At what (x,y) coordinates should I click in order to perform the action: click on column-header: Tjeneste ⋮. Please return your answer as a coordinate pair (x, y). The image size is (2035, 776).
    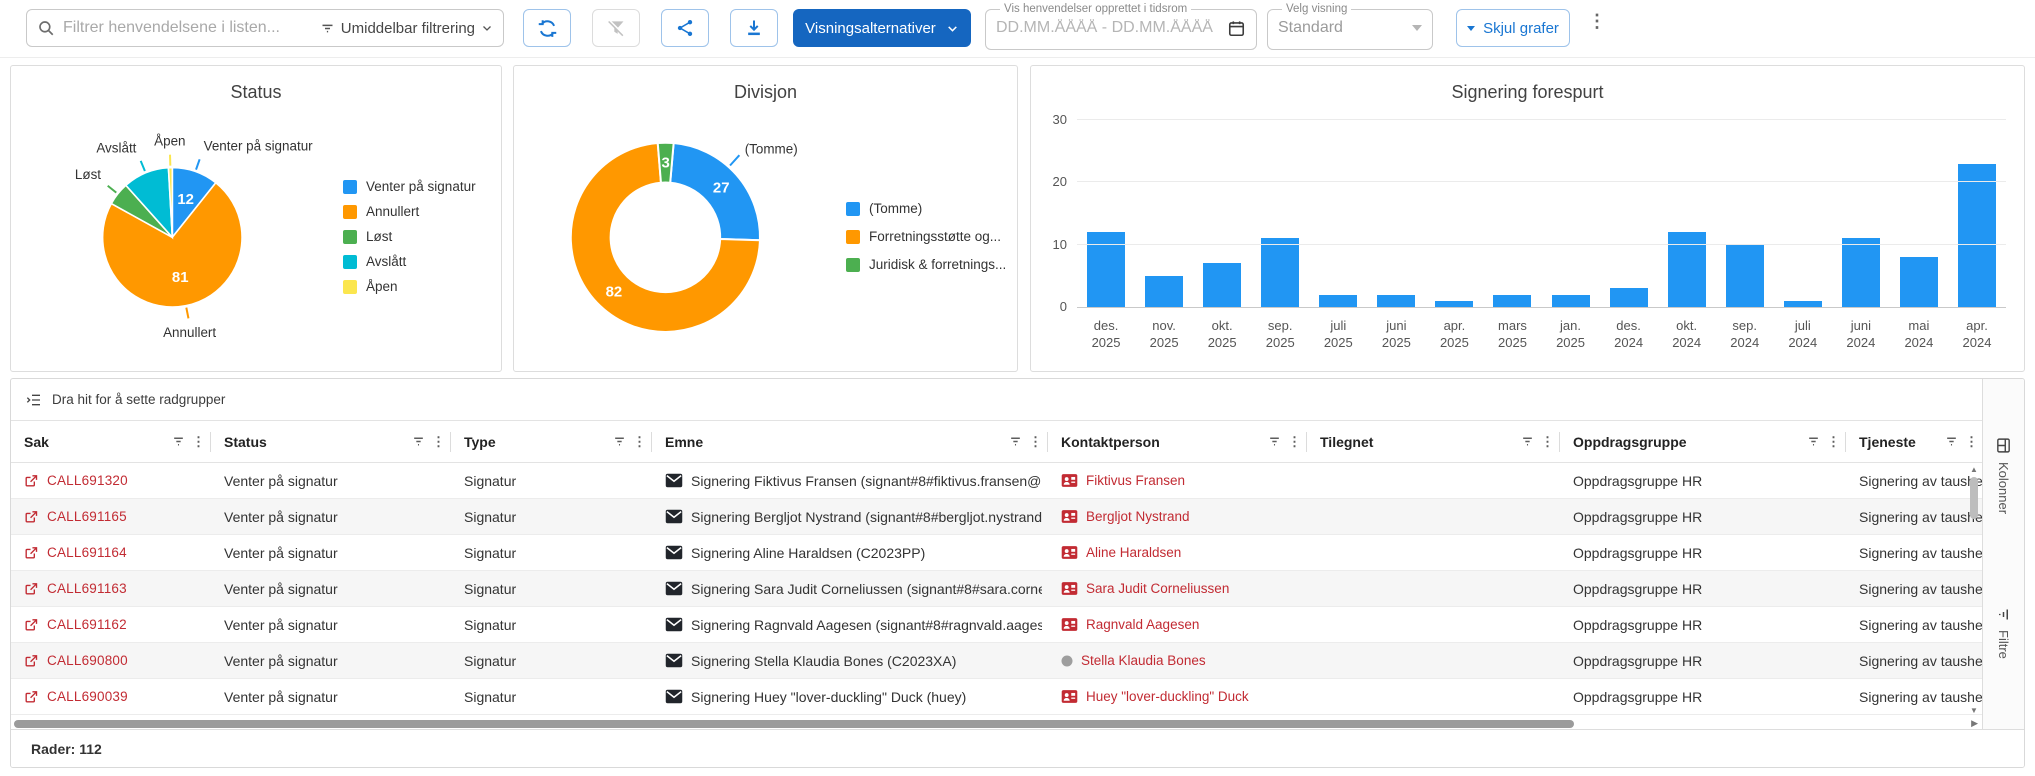
    Looking at the image, I should click on (1915, 441).